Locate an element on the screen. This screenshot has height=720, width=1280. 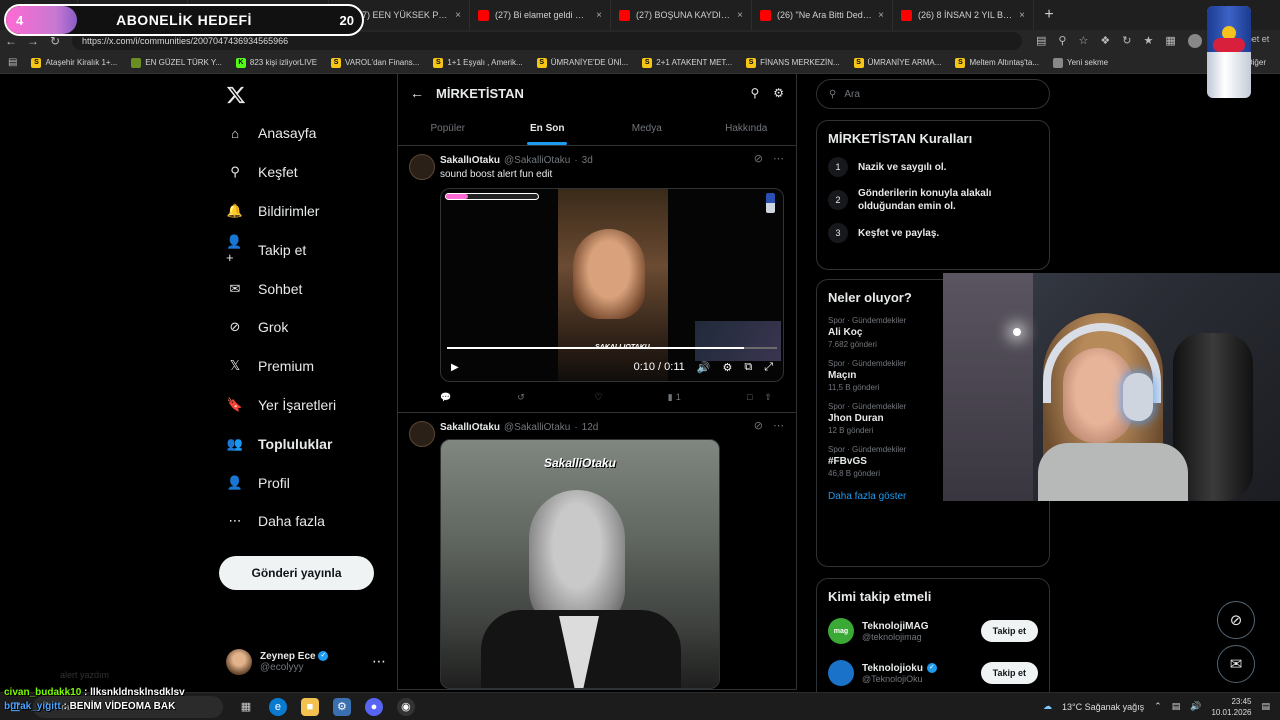
tab-2: Medya is located at coordinates (647, 128).